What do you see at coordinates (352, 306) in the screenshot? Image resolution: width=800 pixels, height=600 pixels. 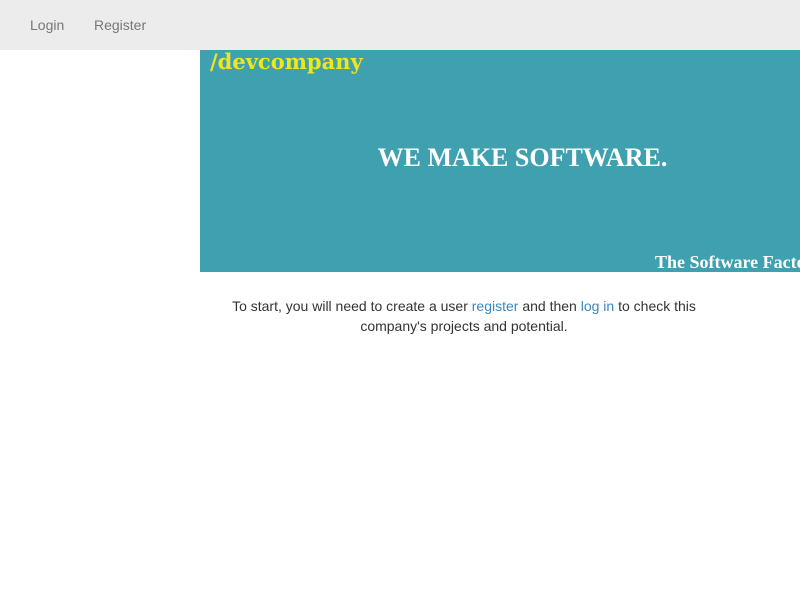 I see `intro-text-start: To start, you will need to create a user` at bounding box center [352, 306].